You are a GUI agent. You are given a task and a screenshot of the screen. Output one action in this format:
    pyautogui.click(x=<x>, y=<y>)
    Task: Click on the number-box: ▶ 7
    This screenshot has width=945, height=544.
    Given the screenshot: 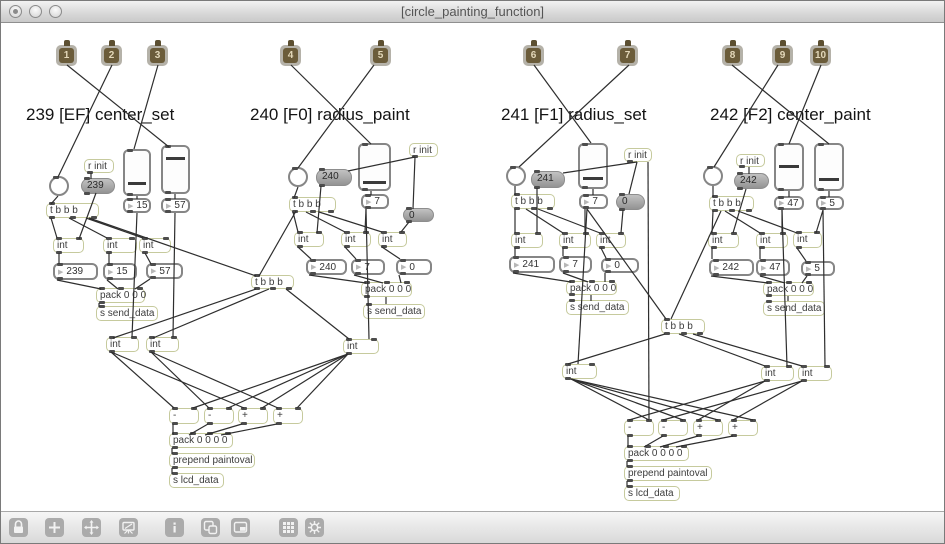 What is the action you would take?
    pyautogui.click(x=593, y=201)
    